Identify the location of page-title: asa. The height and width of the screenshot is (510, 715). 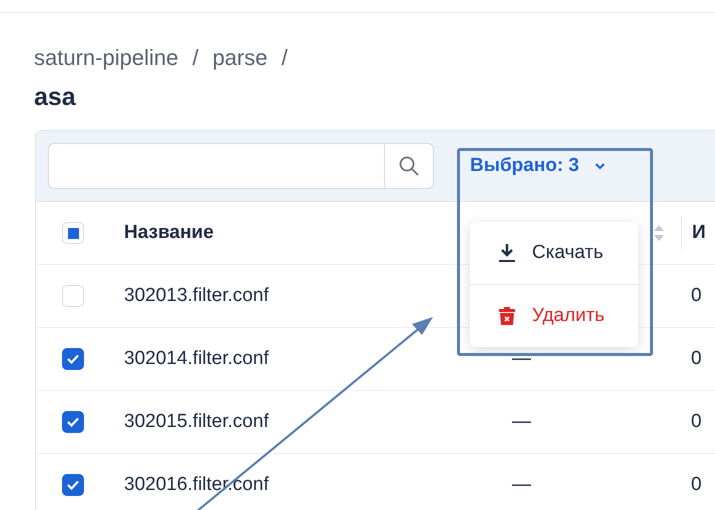
(55, 97).